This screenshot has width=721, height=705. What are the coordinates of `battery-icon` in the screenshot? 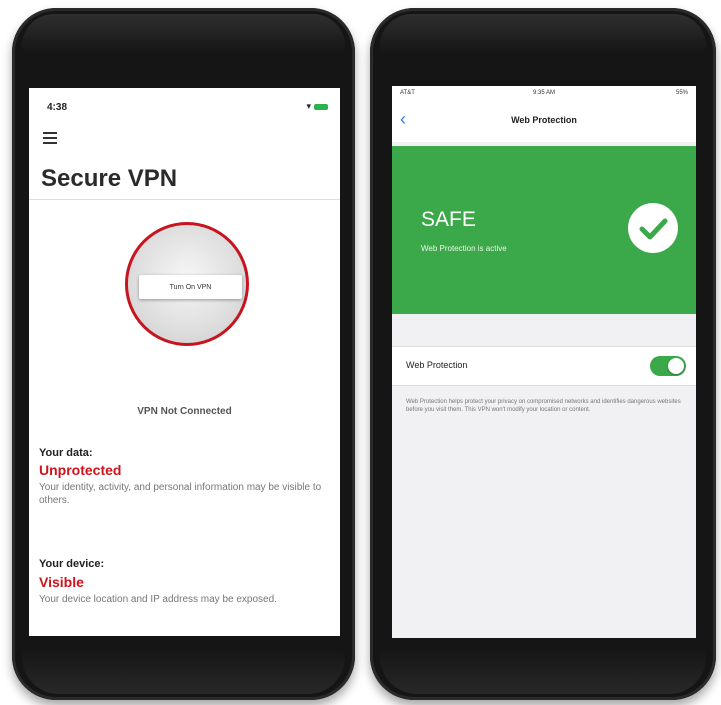 It's located at (321, 106).